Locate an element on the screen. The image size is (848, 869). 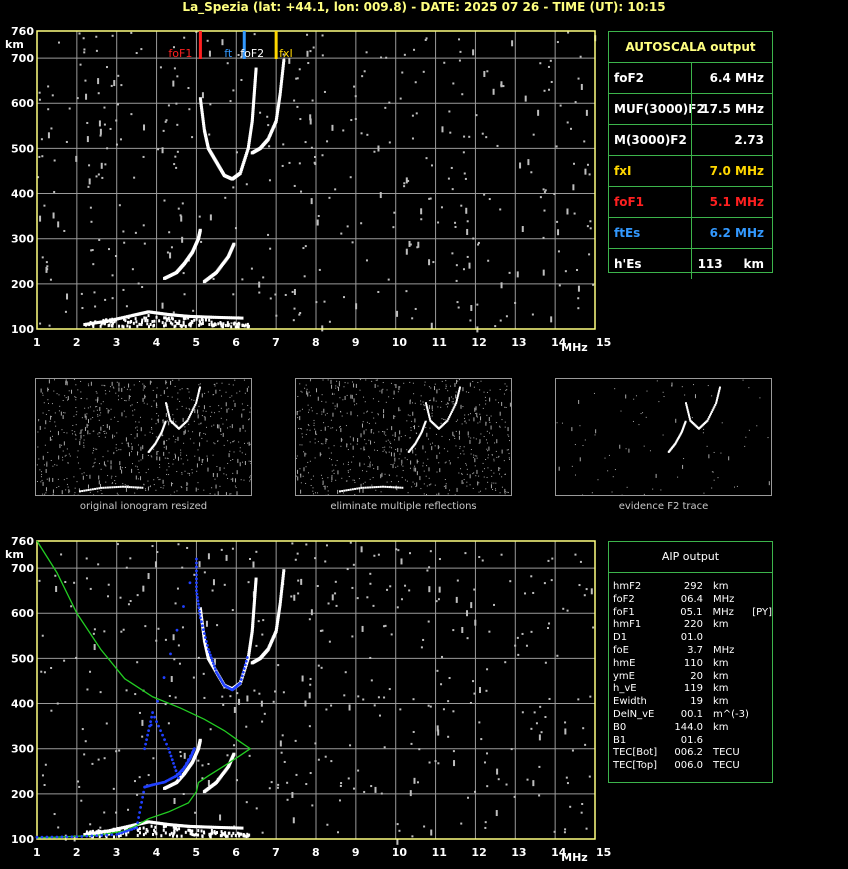
x-tick-label: 6 is located at coordinates (236, 852).